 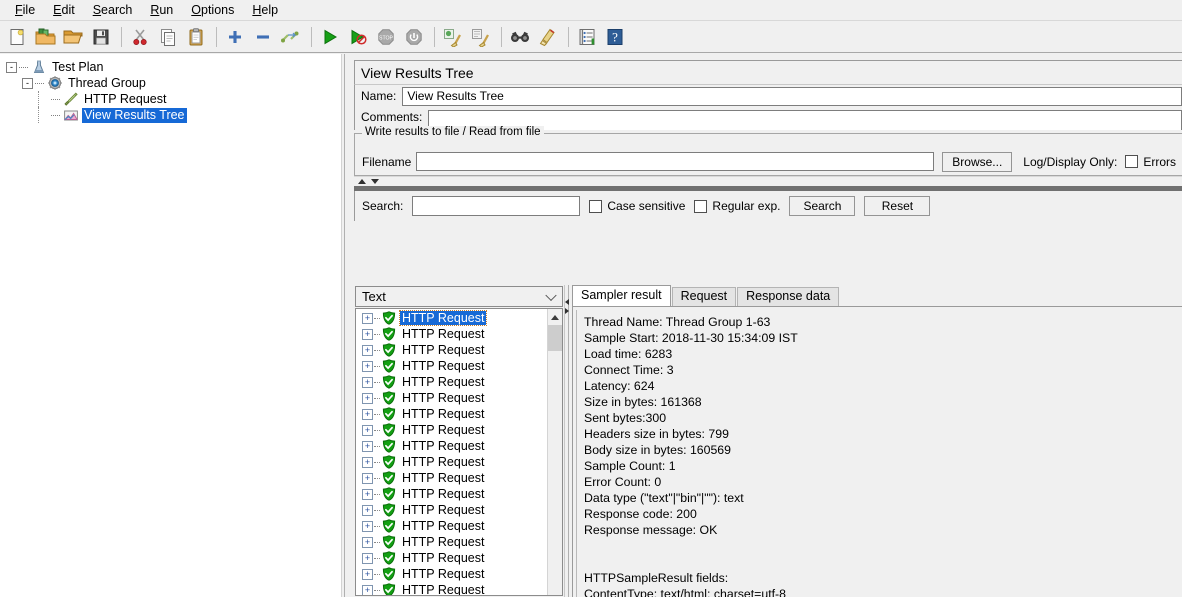 I want to click on scrollbar-thumb, so click(x=554, y=338).